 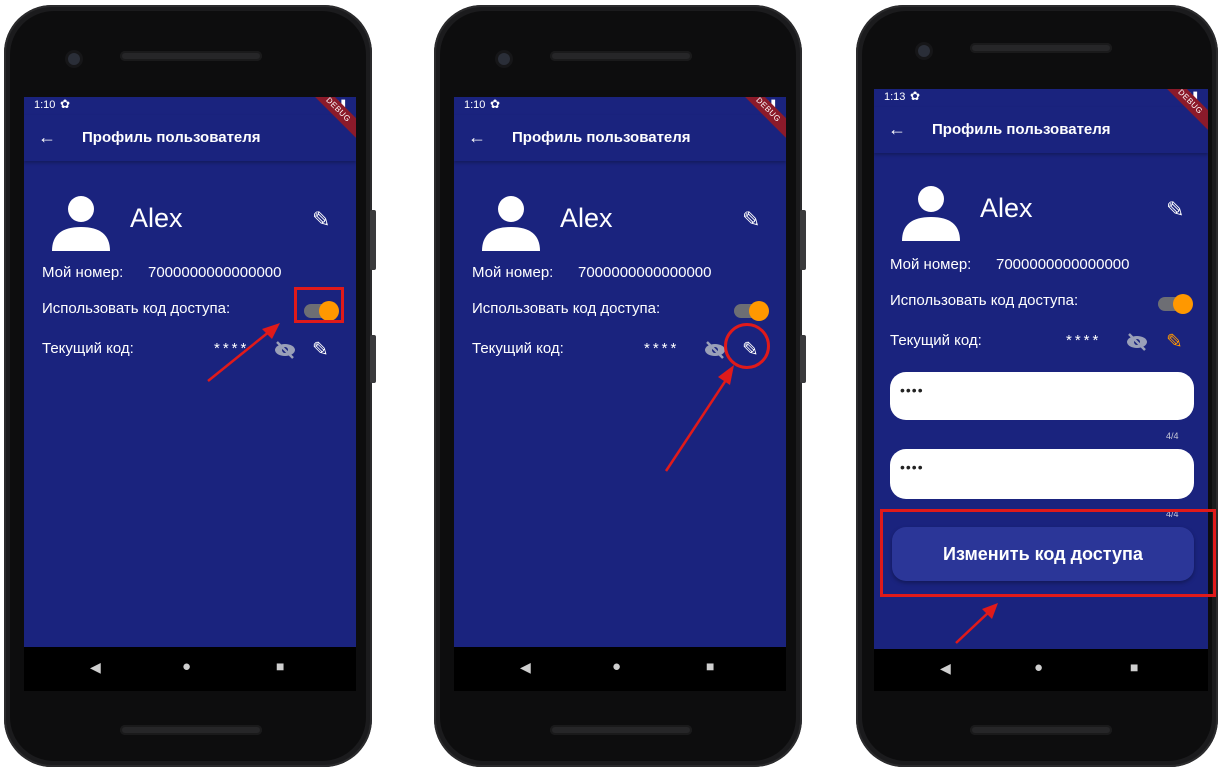 I want to click on clock: 1:13, so click(x=895, y=97).